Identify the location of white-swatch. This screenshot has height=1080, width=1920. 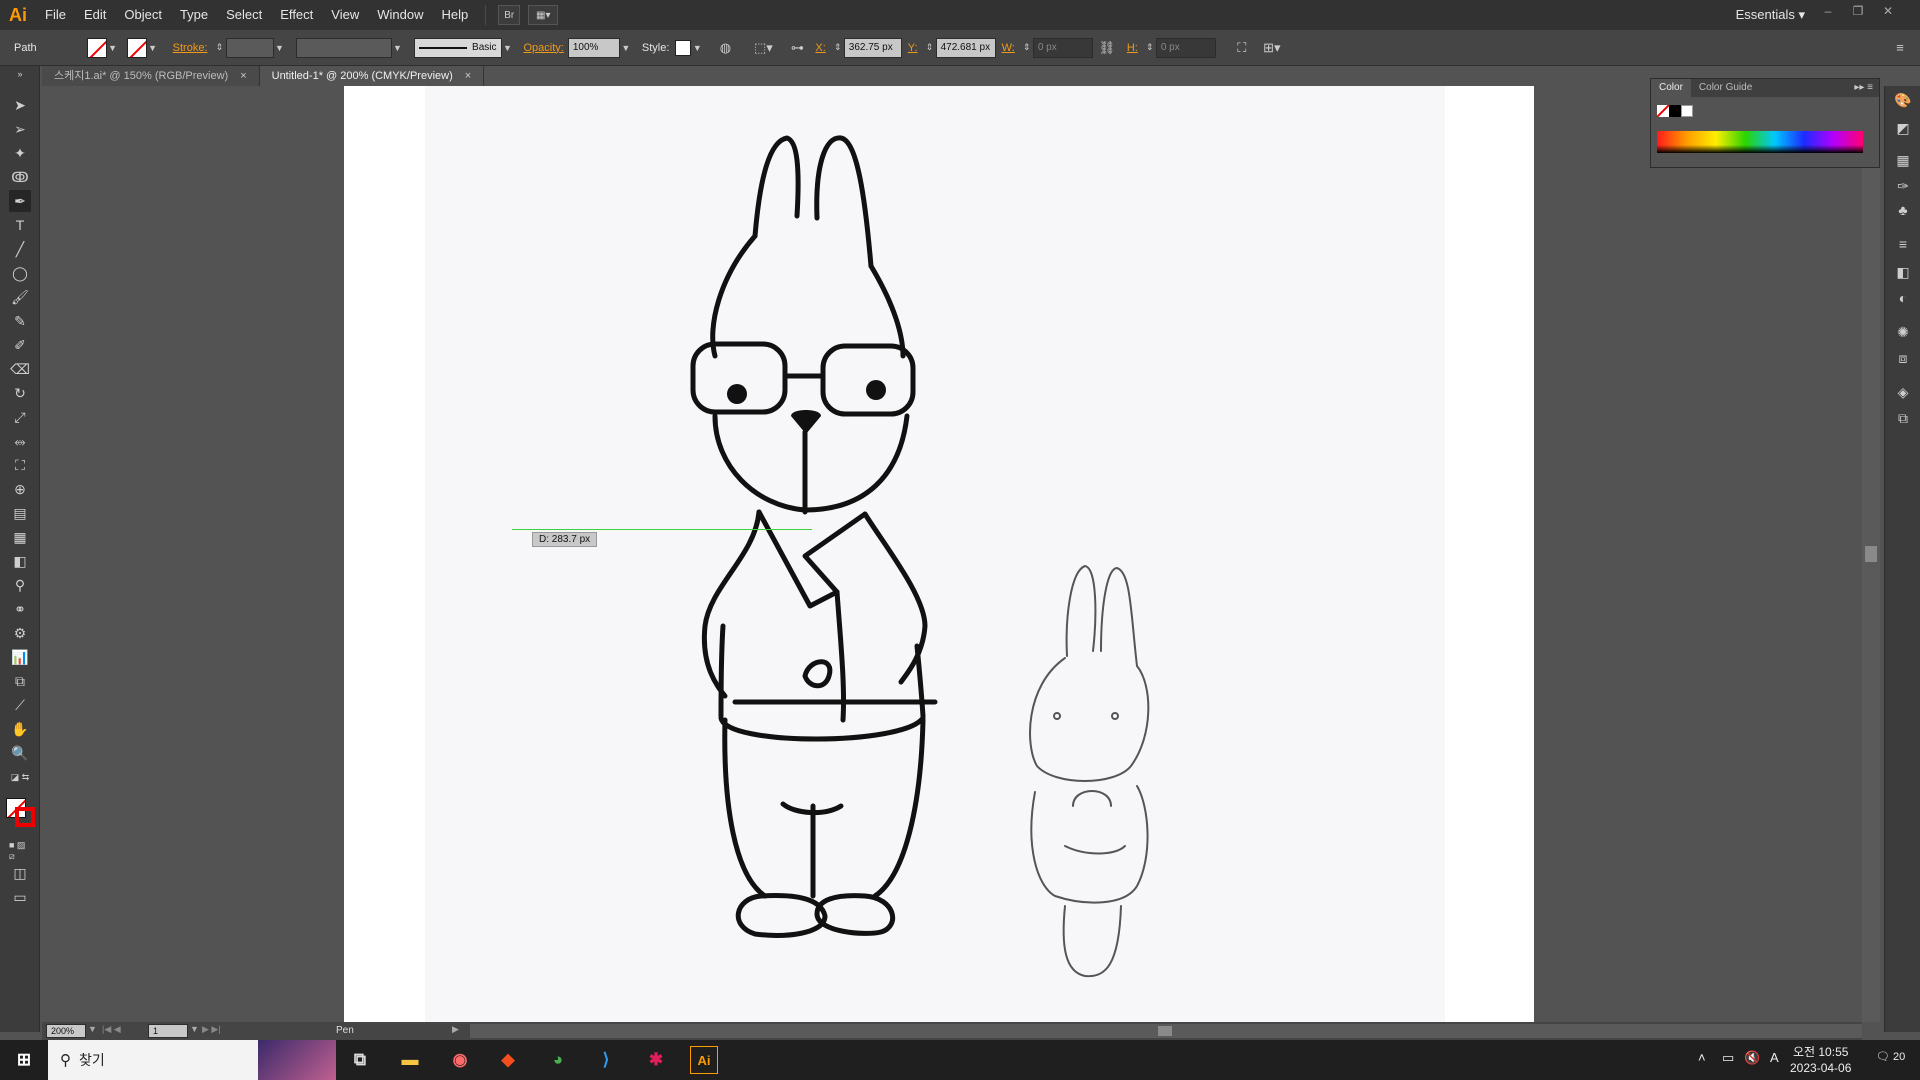
(1687, 111).